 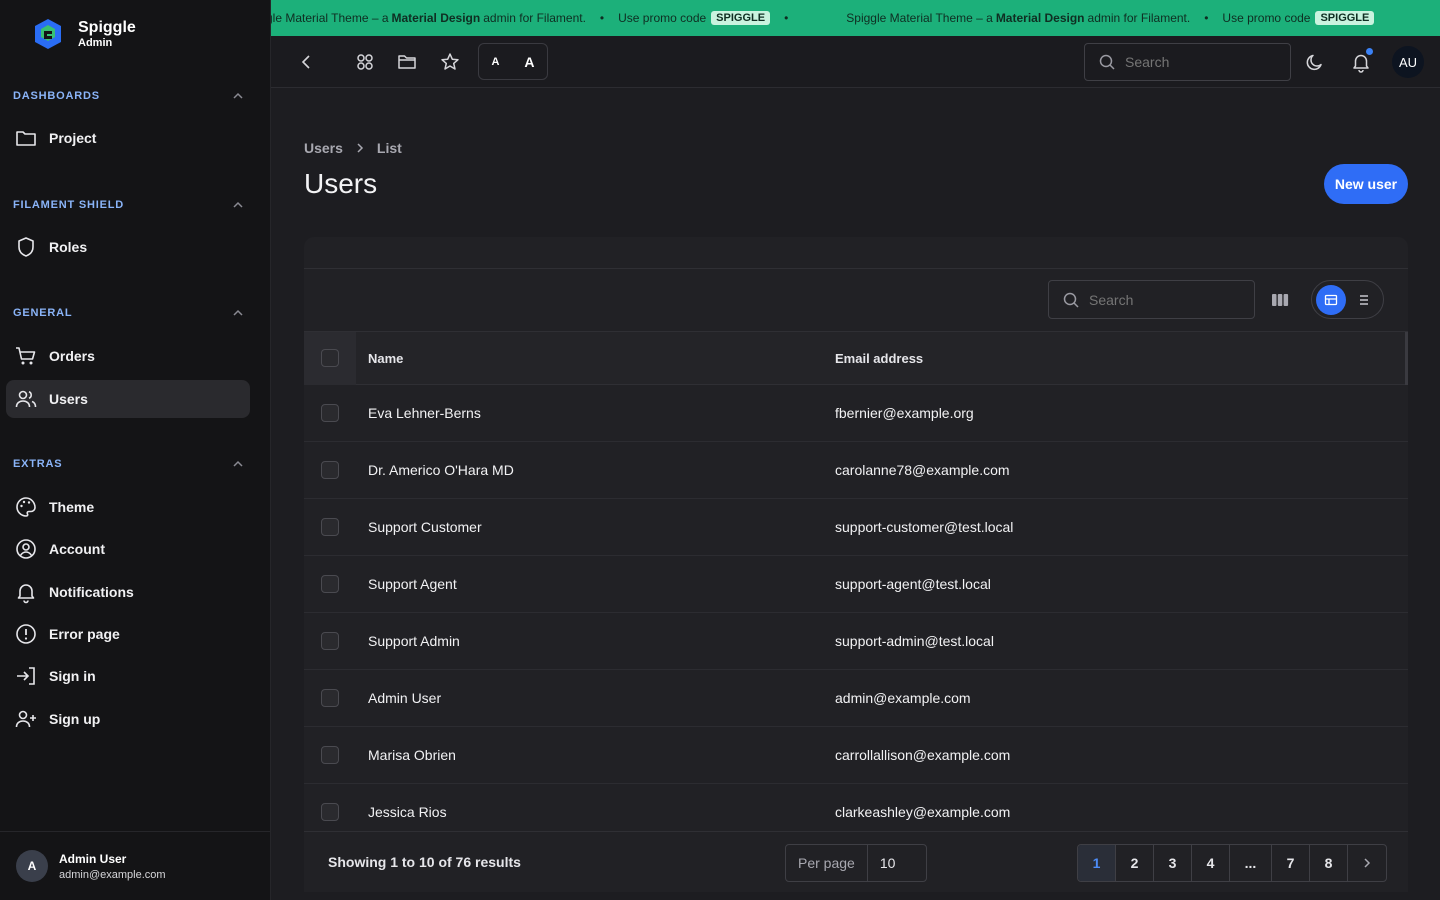 What do you see at coordinates (529, 62) in the screenshot?
I see `font-large-button: A` at bounding box center [529, 62].